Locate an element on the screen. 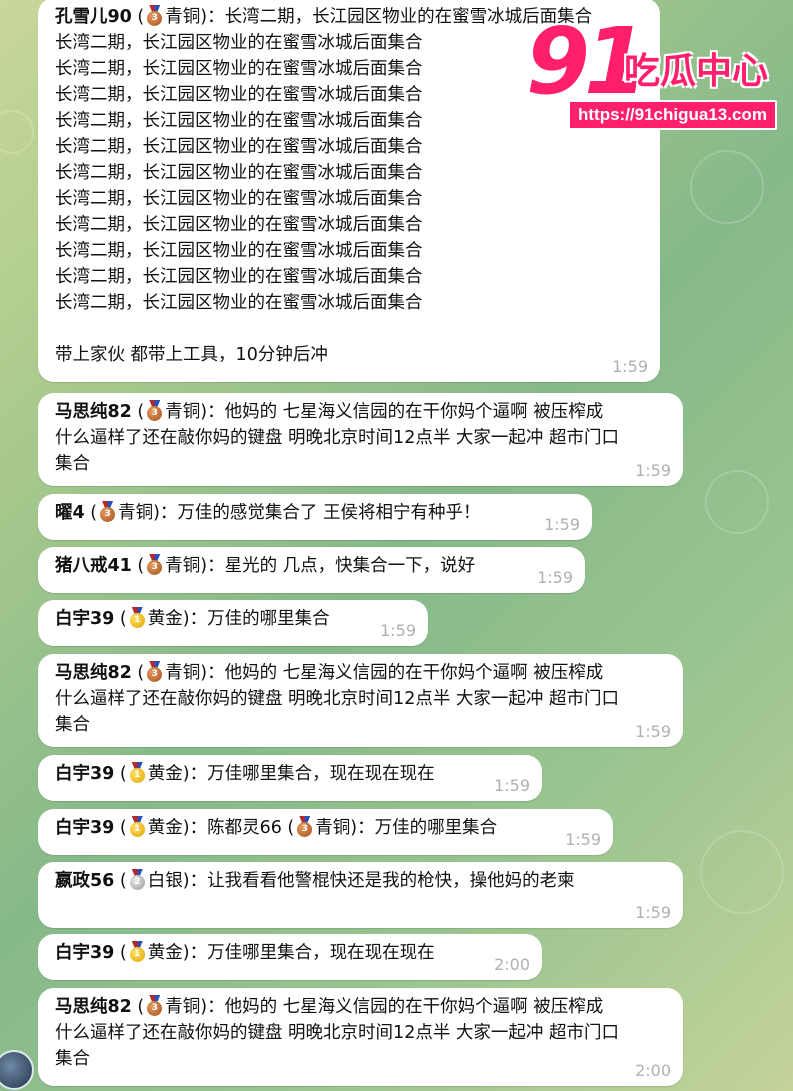 The height and width of the screenshot is (1091, 793). message-bubble: 猪八戒41 (3 青铜)：星光的 几点，快集合一下，说好 1:59 is located at coordinates (311, 570).